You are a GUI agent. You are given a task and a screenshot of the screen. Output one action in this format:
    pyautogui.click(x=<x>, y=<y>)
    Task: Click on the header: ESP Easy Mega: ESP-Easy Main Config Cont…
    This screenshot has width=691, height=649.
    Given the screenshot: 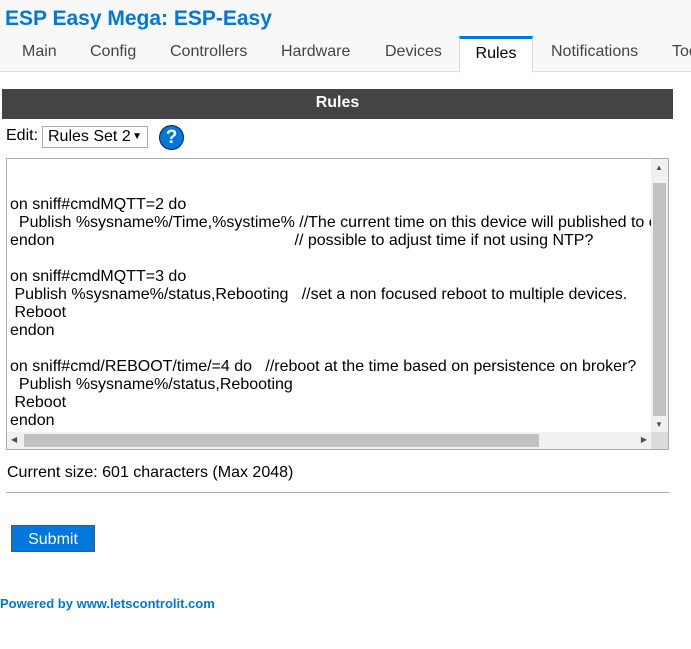 What is the action you would take?
    pyautogui.click(x=345, y=36)
    